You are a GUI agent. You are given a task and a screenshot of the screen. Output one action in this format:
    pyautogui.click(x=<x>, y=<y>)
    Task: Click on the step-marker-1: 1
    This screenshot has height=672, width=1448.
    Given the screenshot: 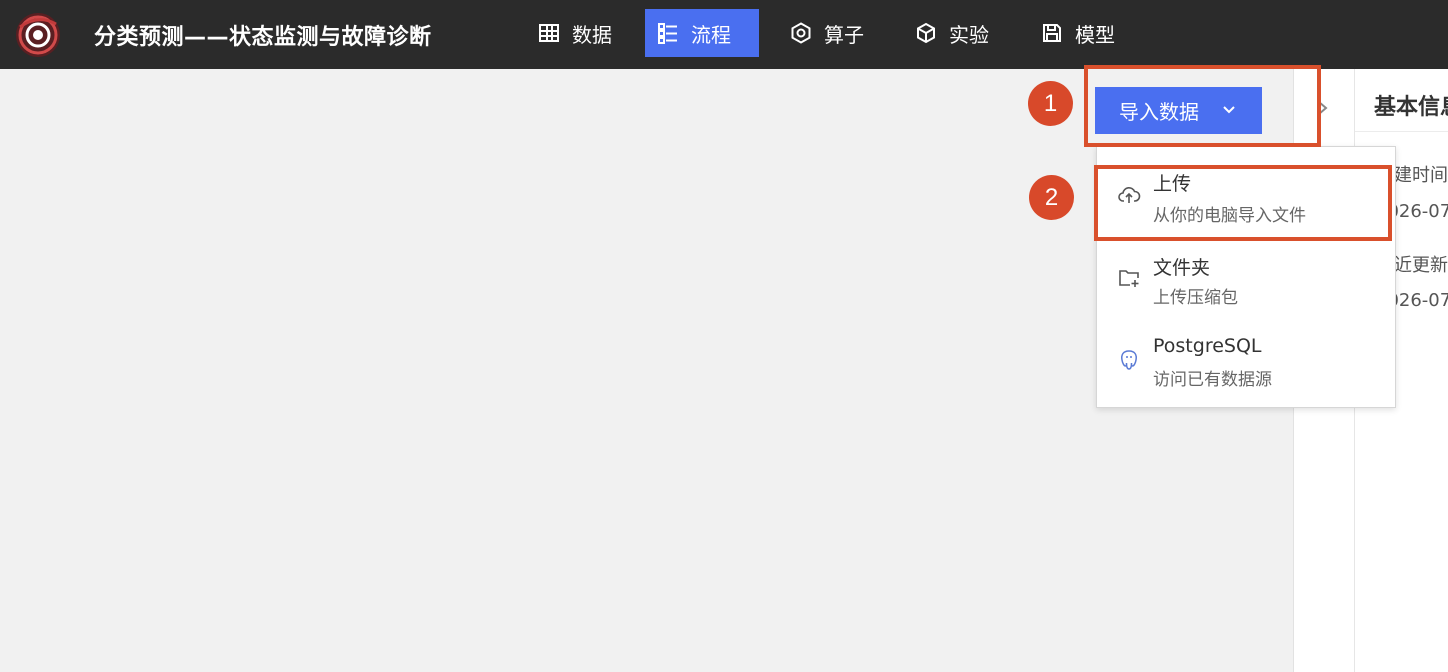 What is the action you would take?
    pyautogui.click(x=1050, y=103)
    